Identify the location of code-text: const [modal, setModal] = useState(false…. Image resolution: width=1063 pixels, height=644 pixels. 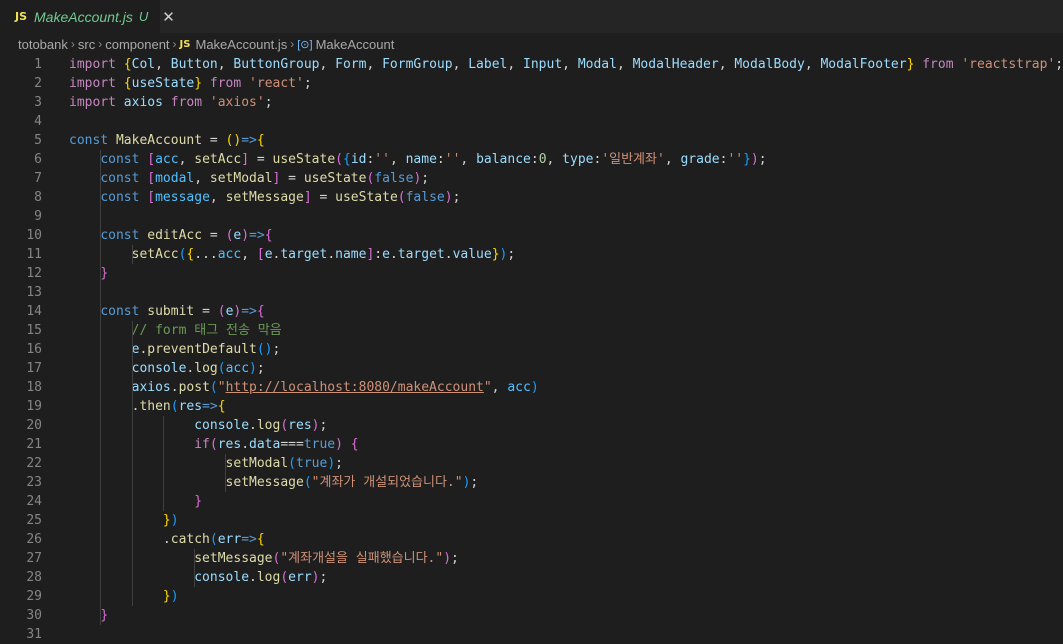
(552, 178).